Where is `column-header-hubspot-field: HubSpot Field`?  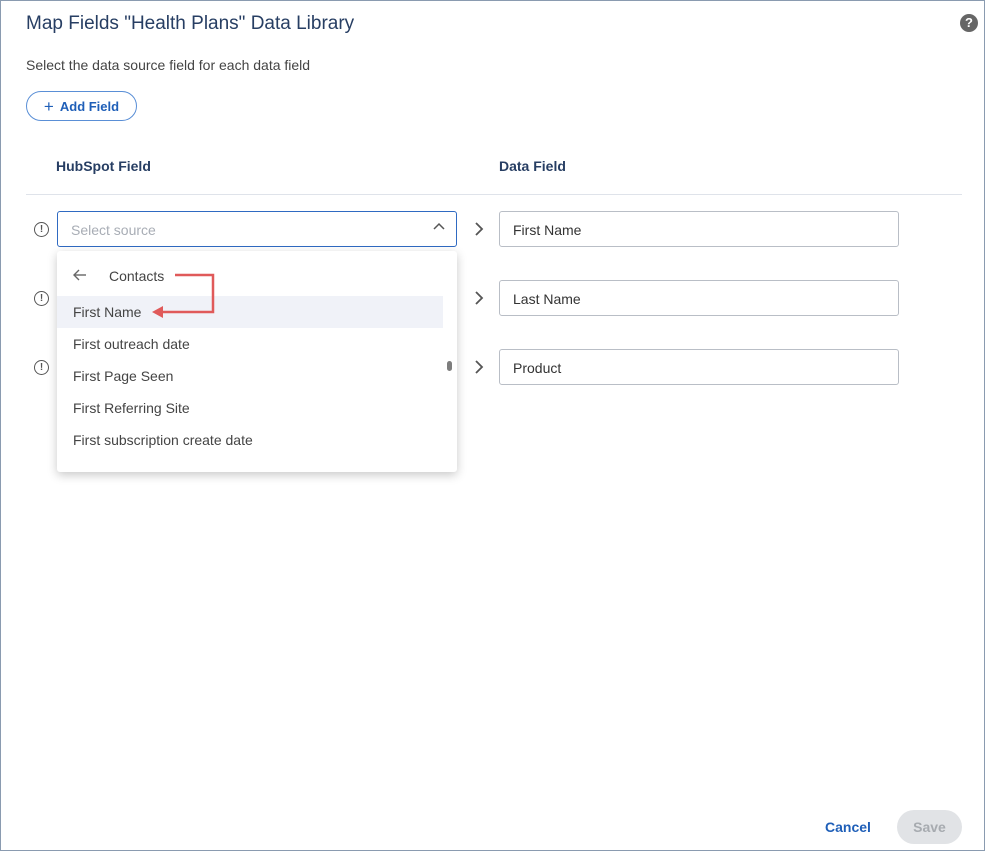
column-header-hubspot-field: HubSpot Field is located at coordinates (103, 166).